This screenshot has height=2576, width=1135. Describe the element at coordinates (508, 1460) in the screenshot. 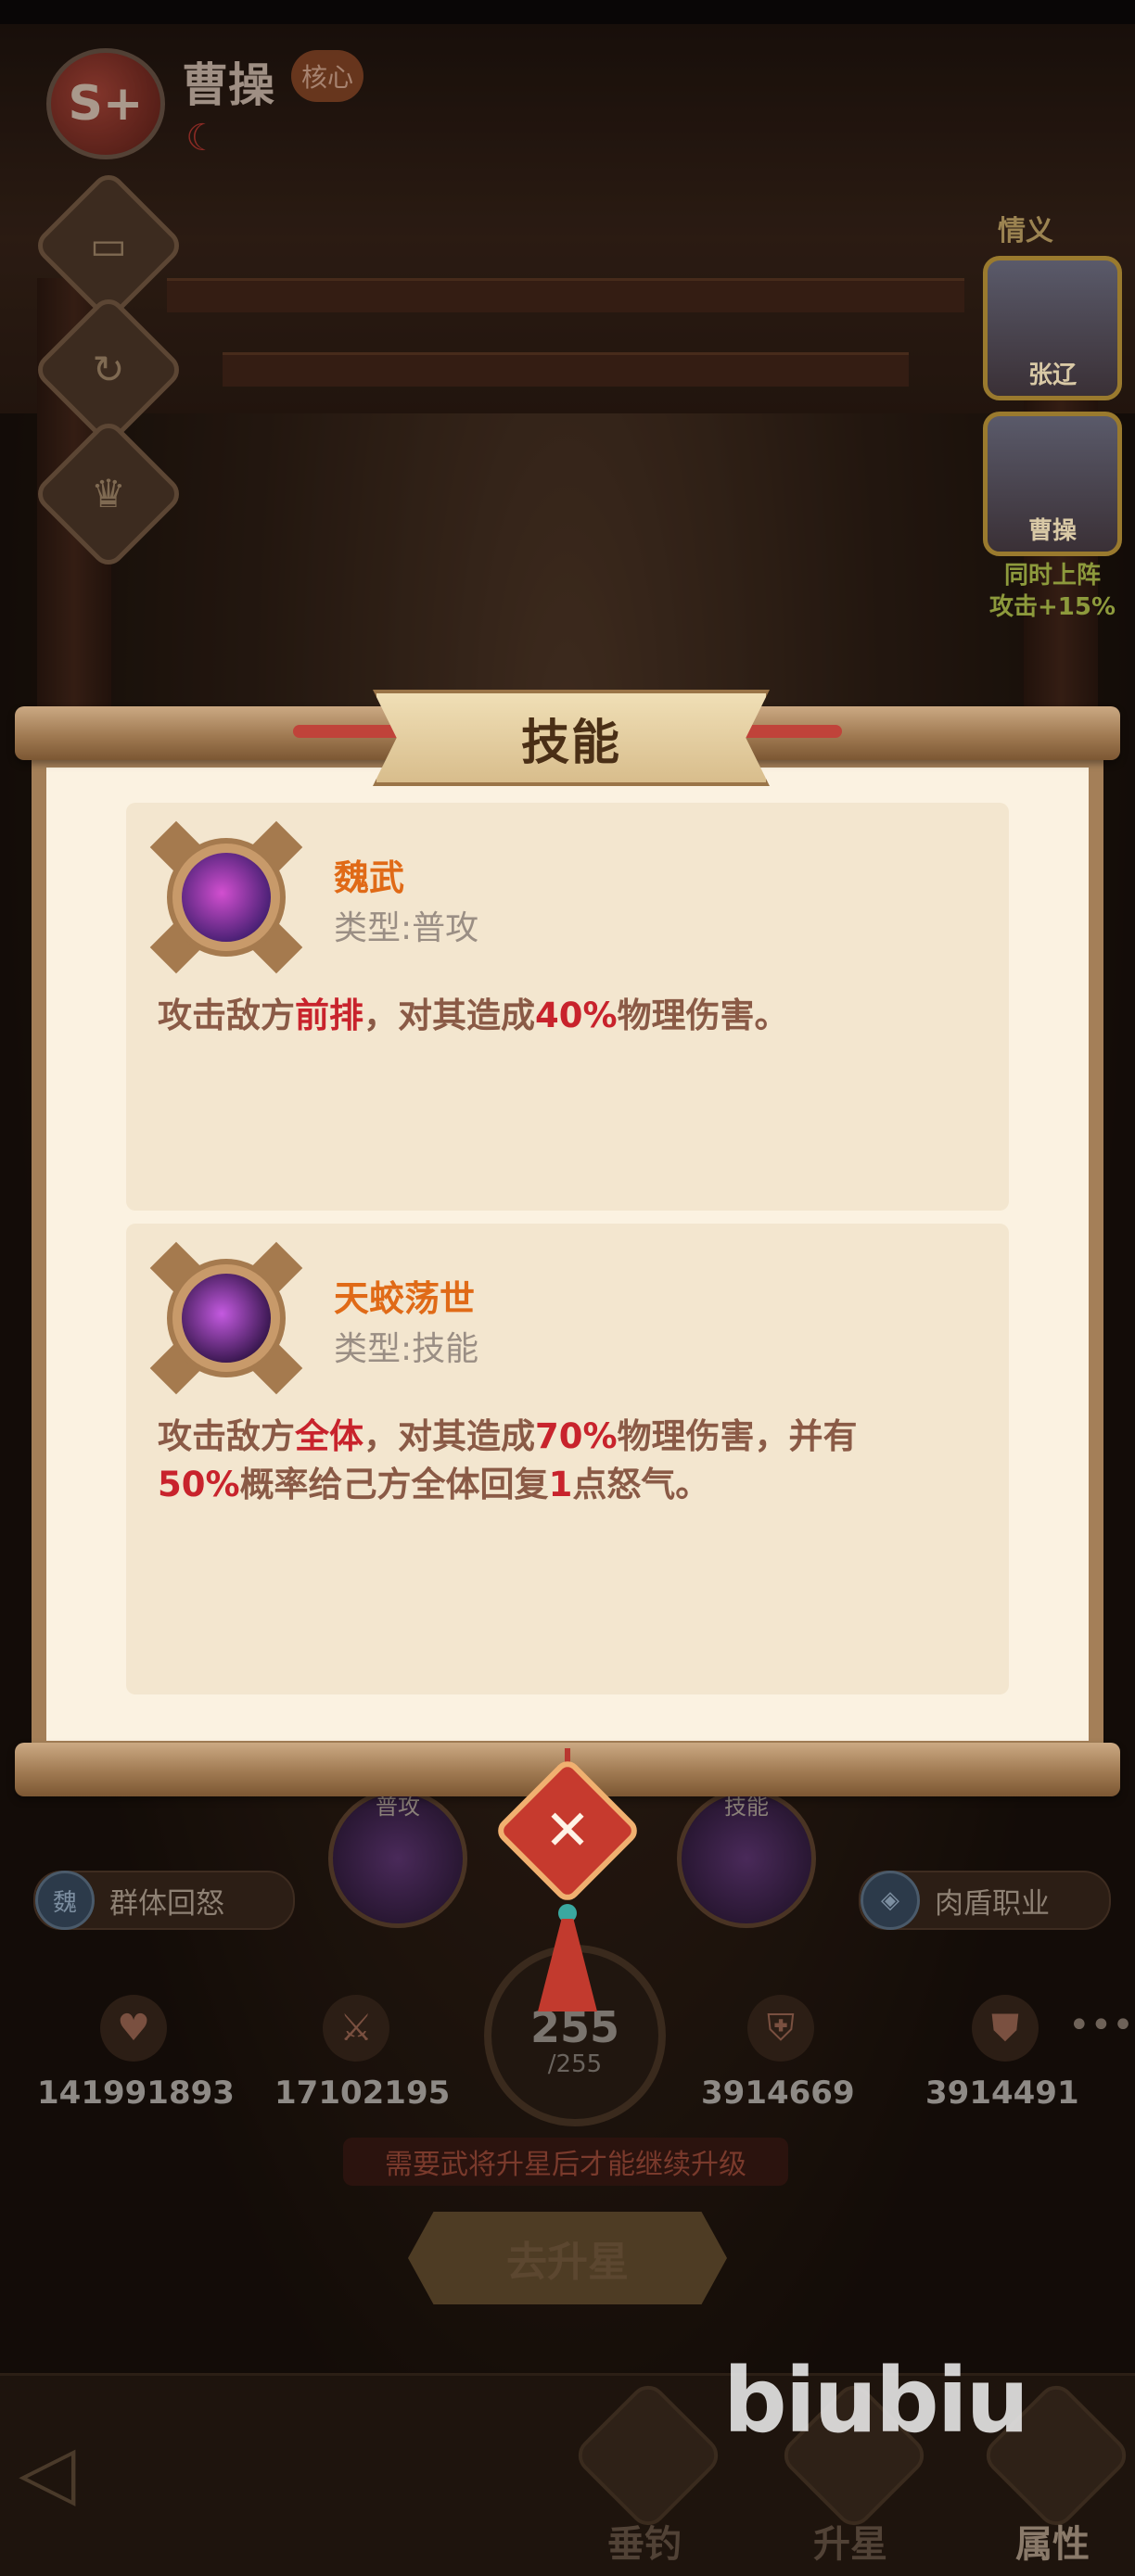

I see `skill-description: 攻击敌方全体，对其造成70%物理伤害，并有 50%概率给己方全体回复1点怒气。` at that location.